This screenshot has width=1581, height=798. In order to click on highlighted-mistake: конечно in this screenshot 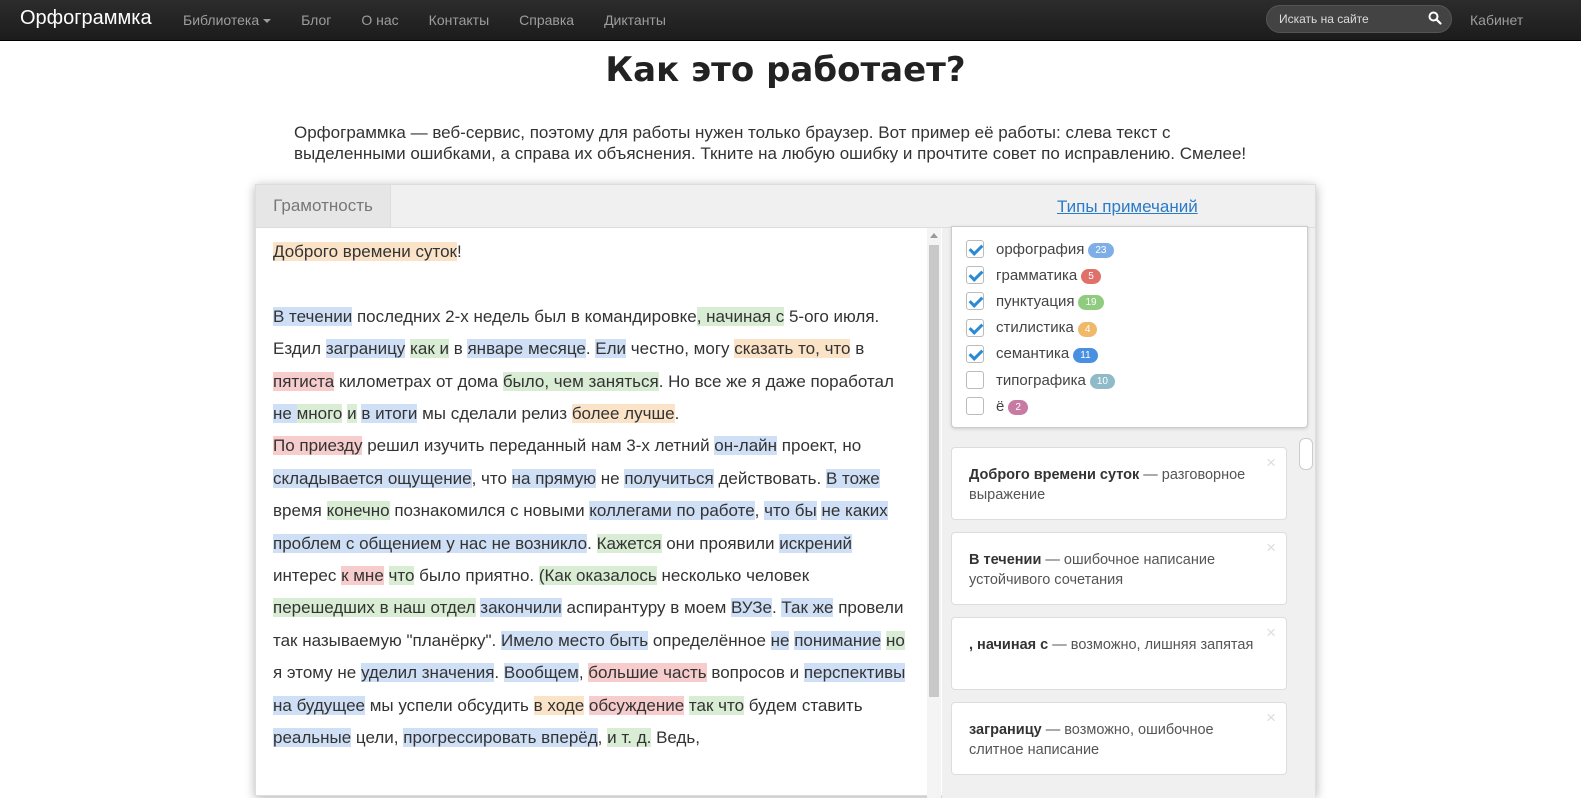, I will do `click(358, 511)`.